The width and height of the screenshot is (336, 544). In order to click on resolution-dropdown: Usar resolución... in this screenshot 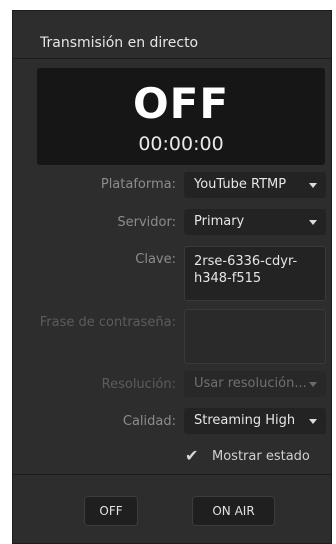, I will do `click(255, 384)`.